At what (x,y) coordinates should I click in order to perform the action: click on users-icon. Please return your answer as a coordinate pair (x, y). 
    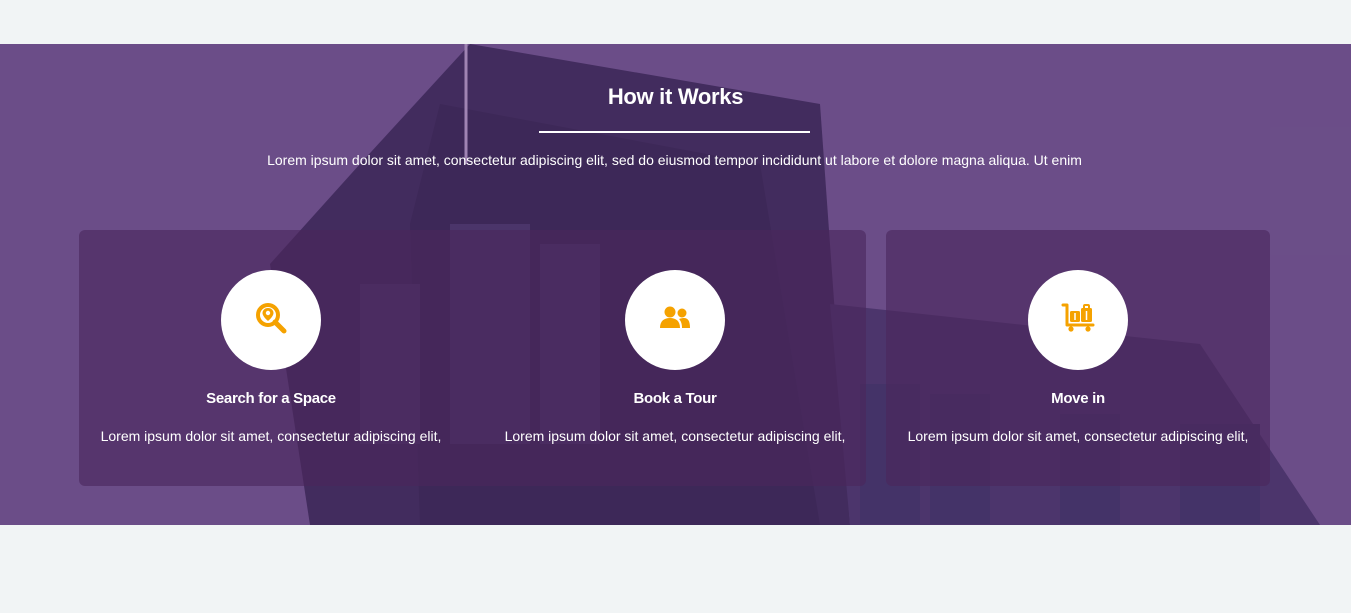
    Looking at the image, I should click on (675, 320).